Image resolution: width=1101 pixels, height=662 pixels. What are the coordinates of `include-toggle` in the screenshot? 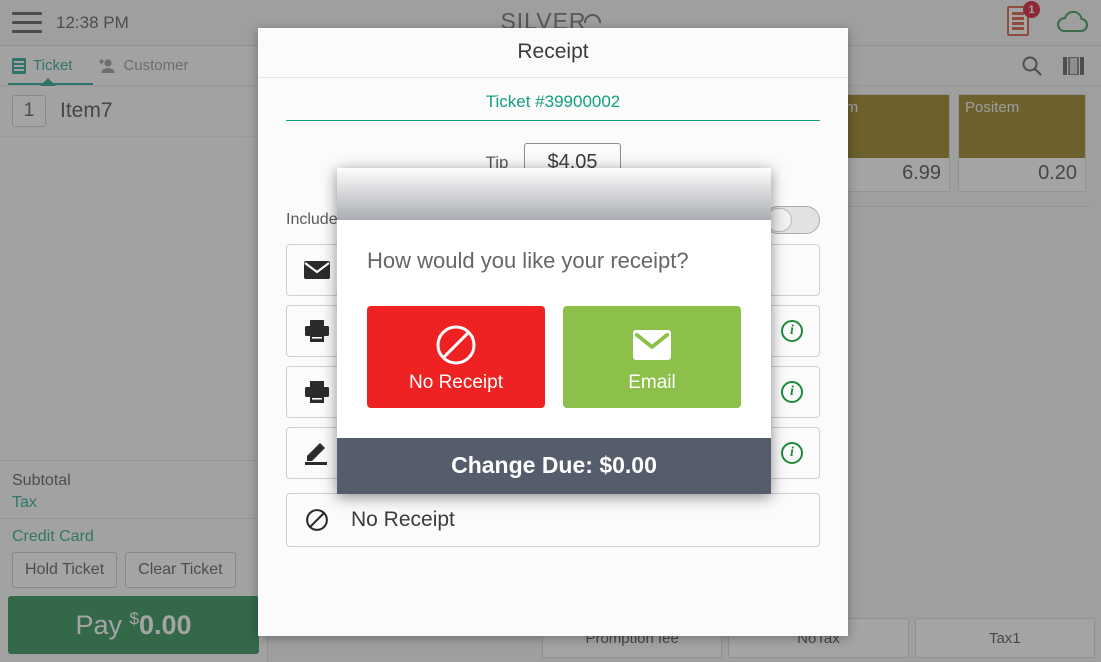 It's located at (792, 220).